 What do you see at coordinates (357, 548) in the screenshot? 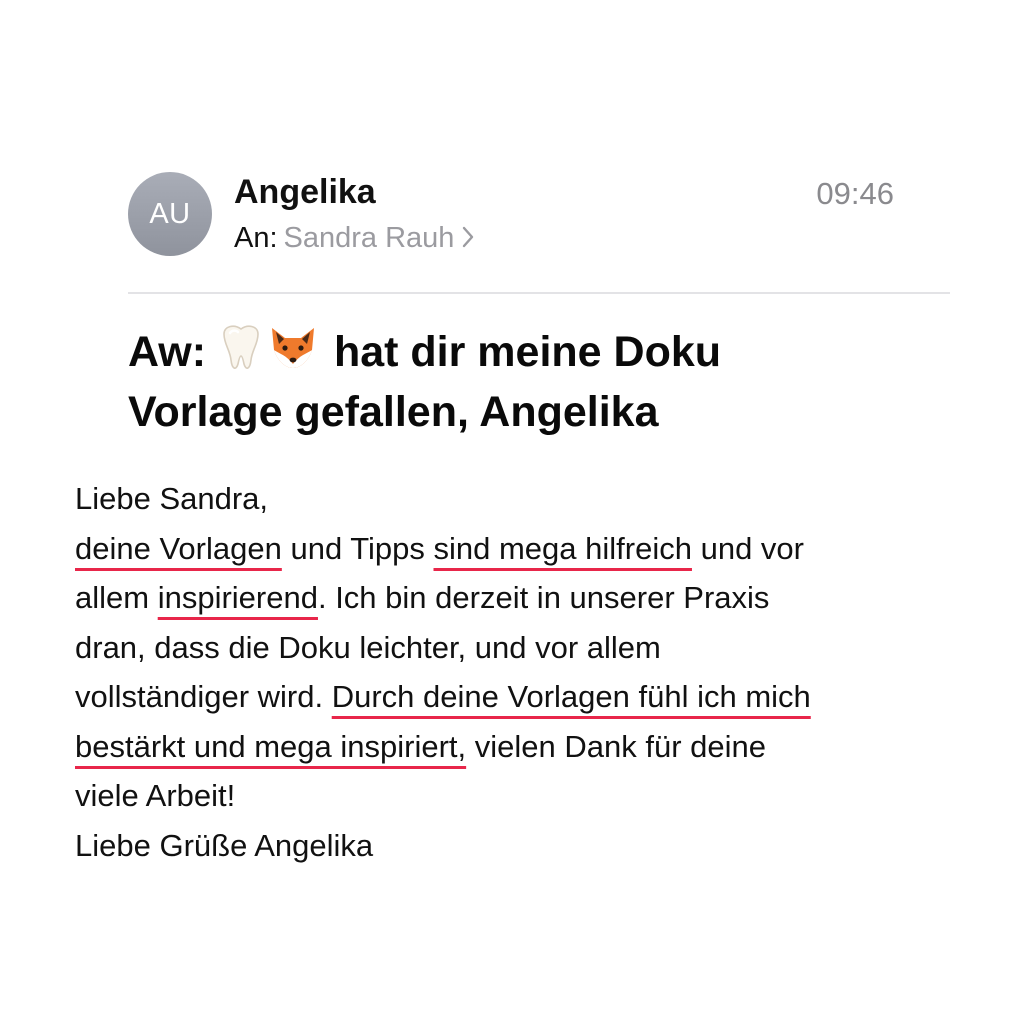
I see `body-text: und Tipps` at bounding box center [357, 548].